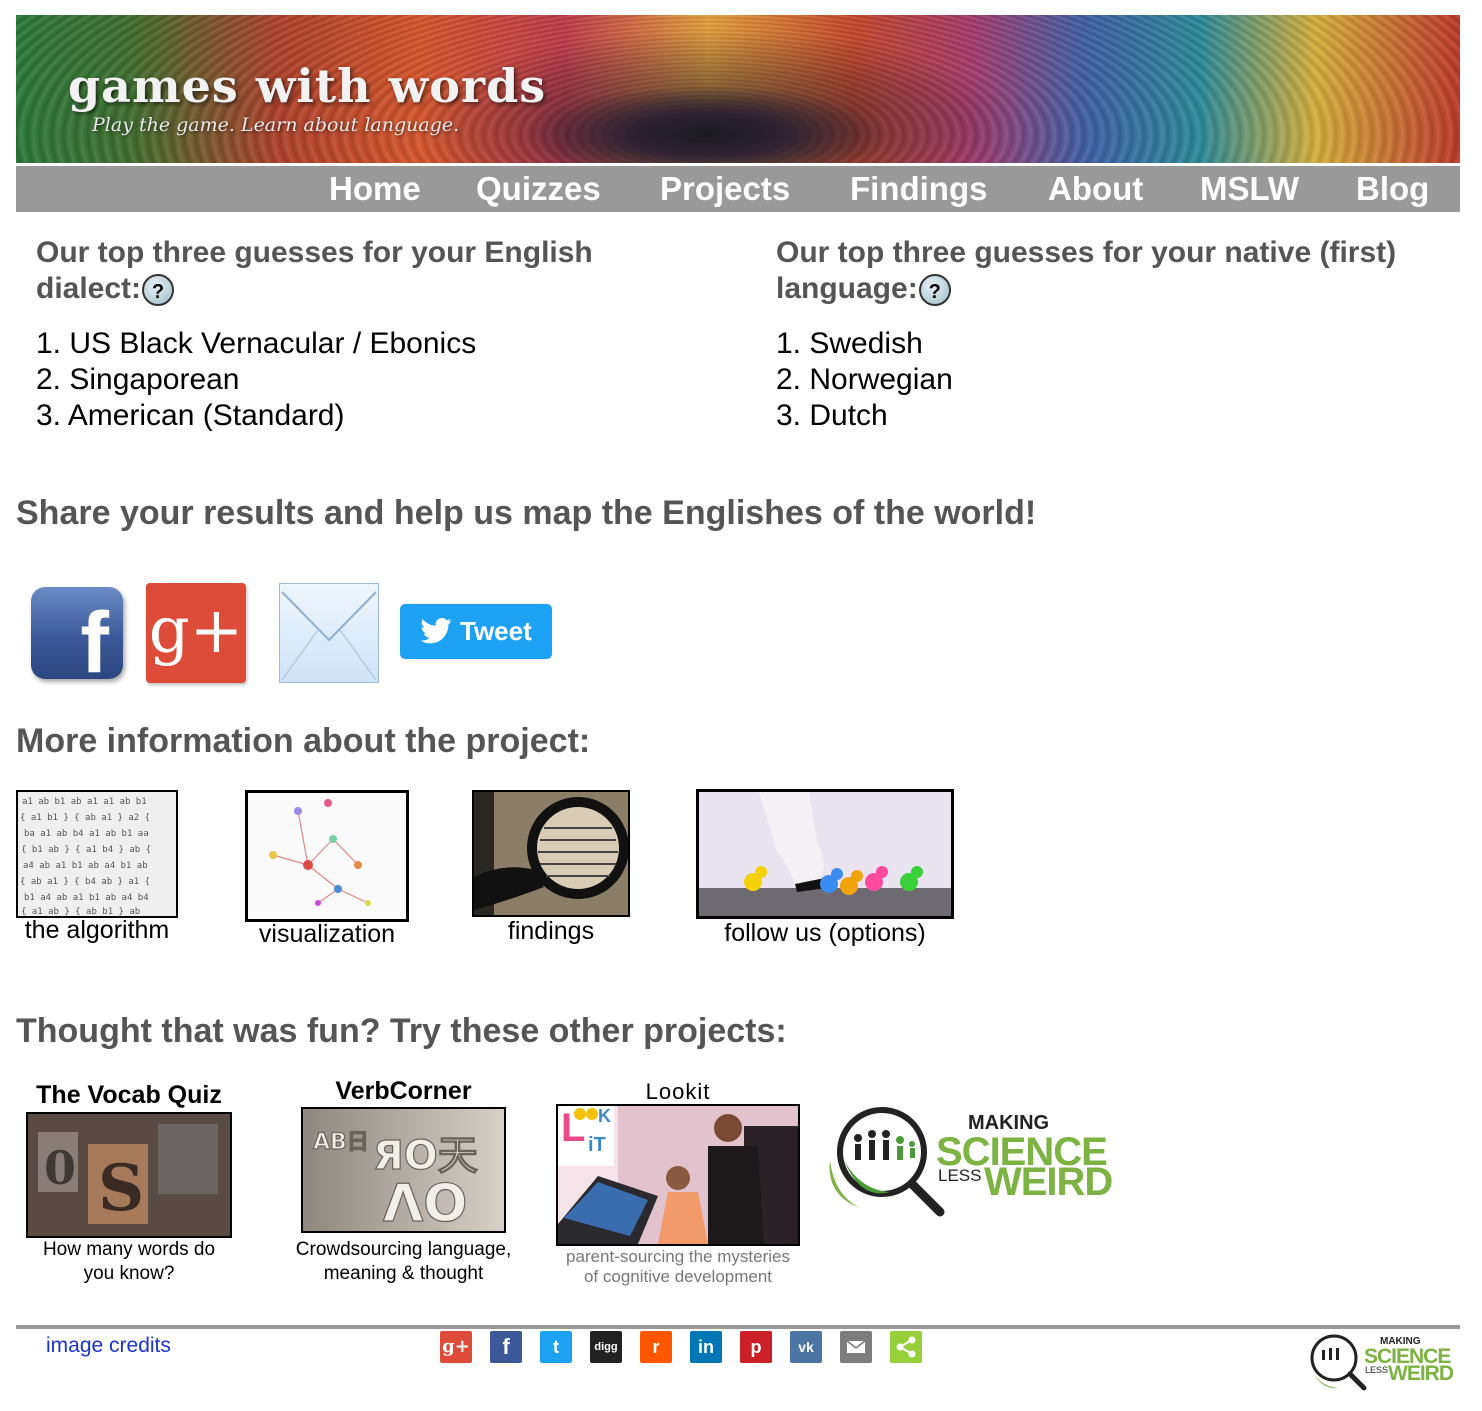 This screenshot has height=1411, width=1482. I want to click on twitter-icon: t, so click(556, 1347).